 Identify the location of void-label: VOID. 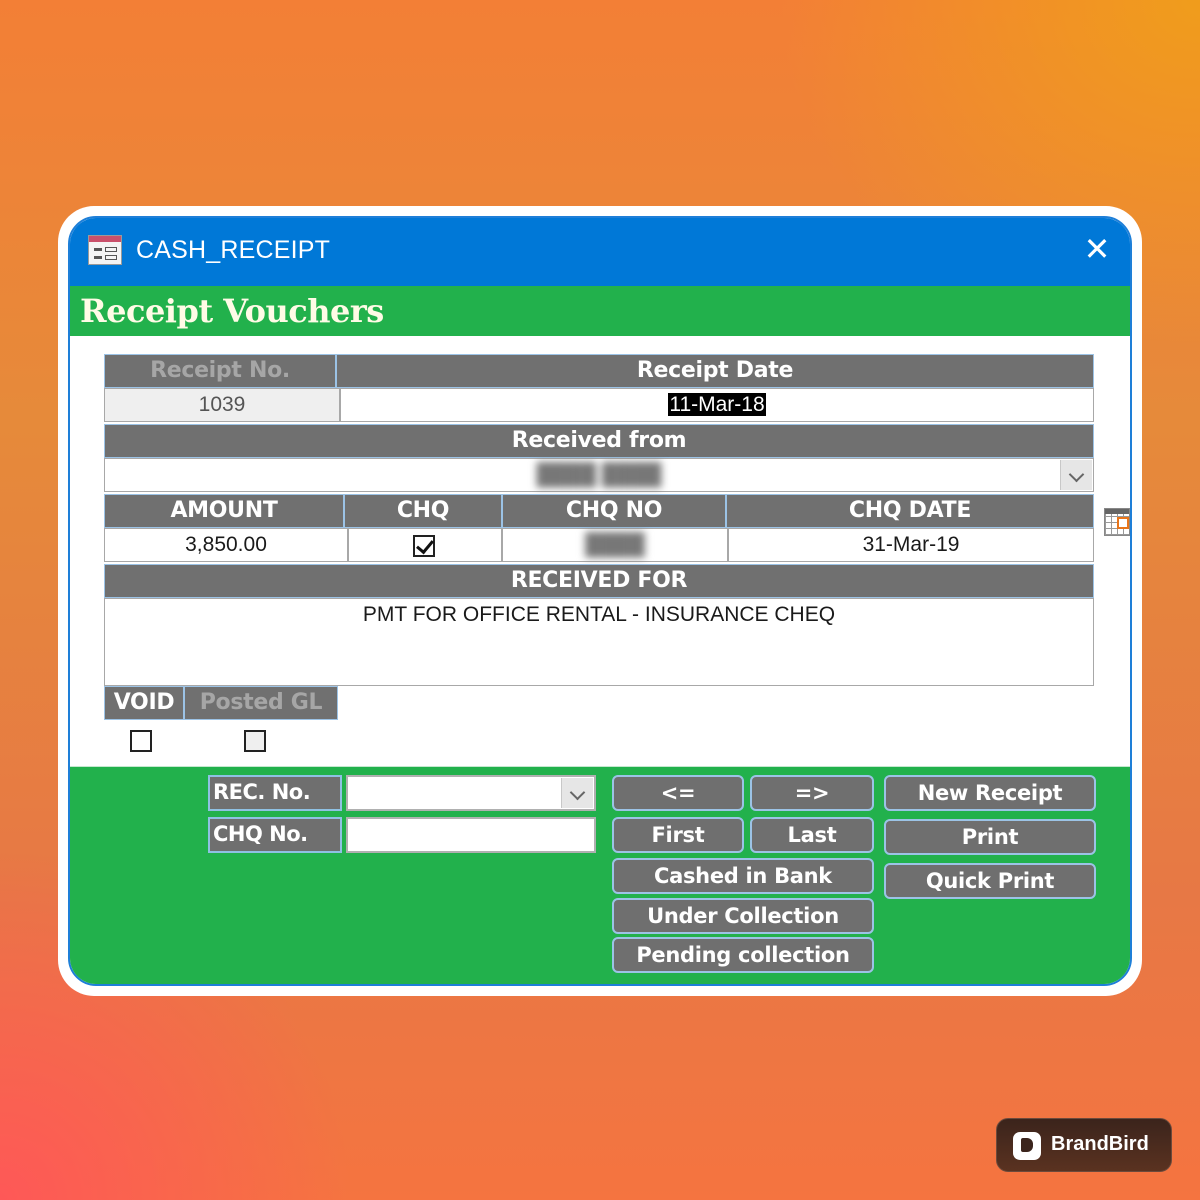
(144, 703).